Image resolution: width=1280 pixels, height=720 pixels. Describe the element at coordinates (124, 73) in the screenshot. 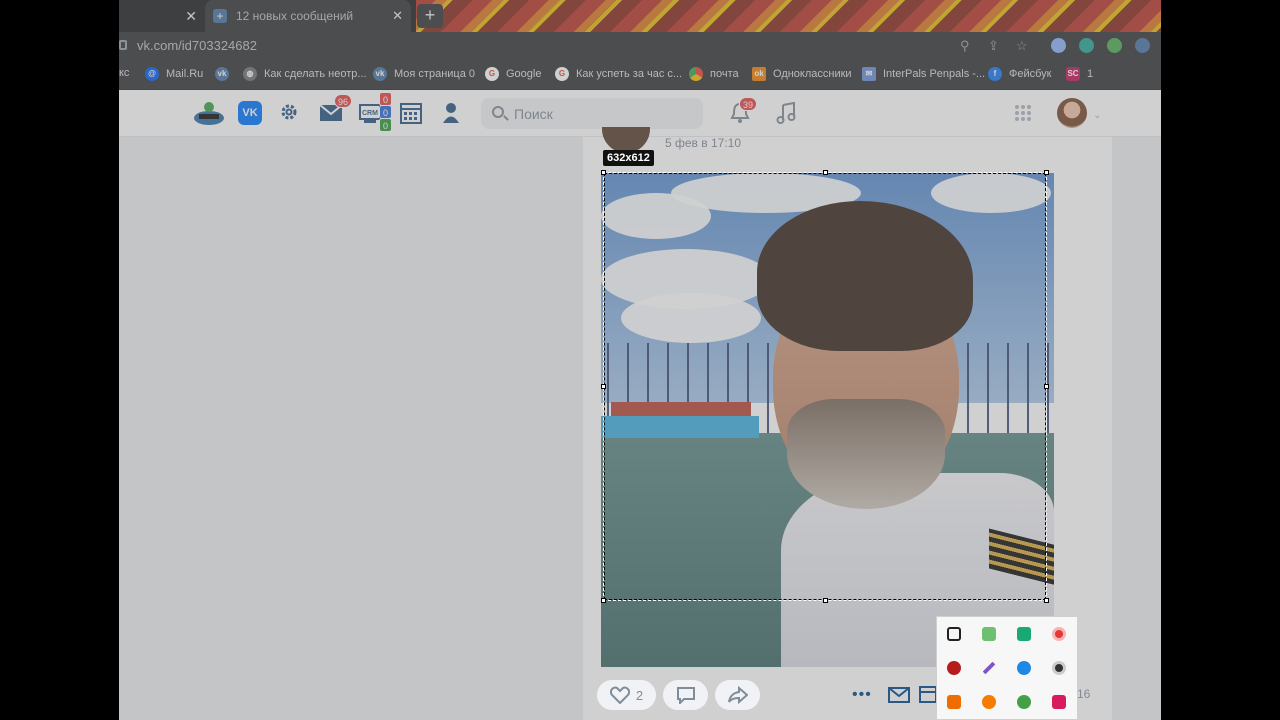

I see `bookmark-item: кс` at that location.